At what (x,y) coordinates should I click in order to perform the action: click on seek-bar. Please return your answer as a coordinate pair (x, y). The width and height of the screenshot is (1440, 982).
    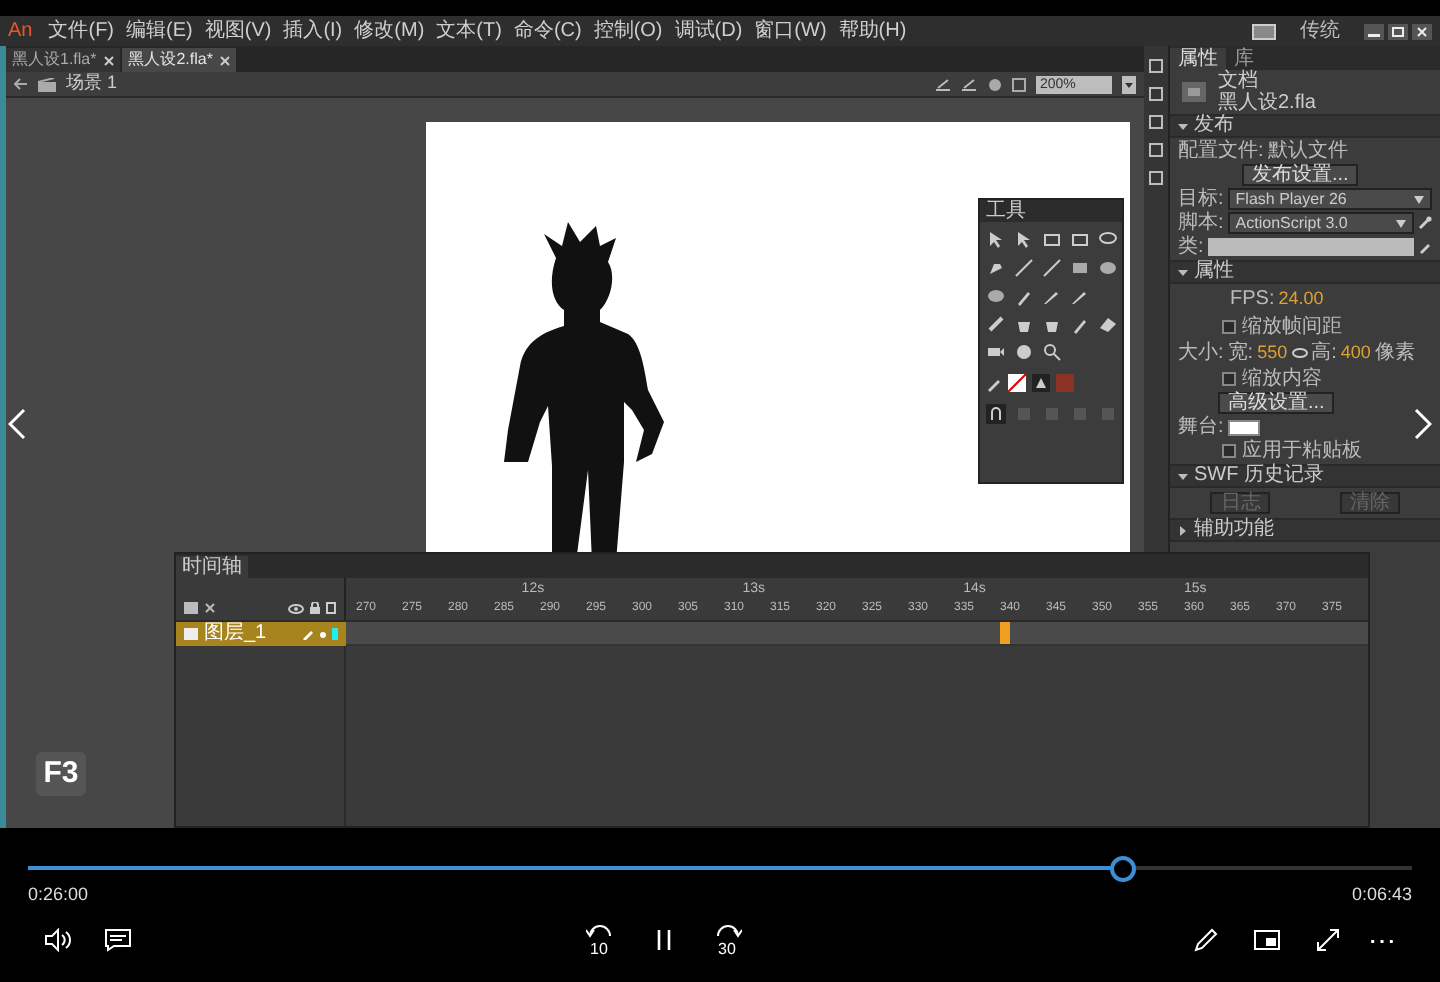
    Looking at the image, I should click on (720, 868).